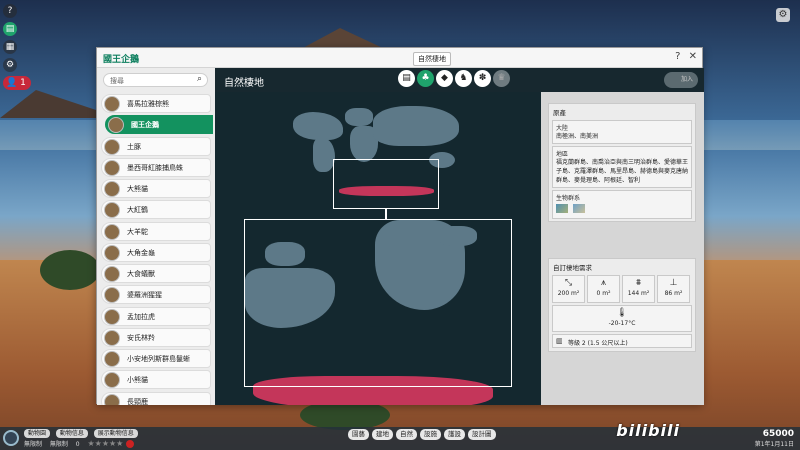  I want to click on species-name: 大紅鶴, so click(137, 210).